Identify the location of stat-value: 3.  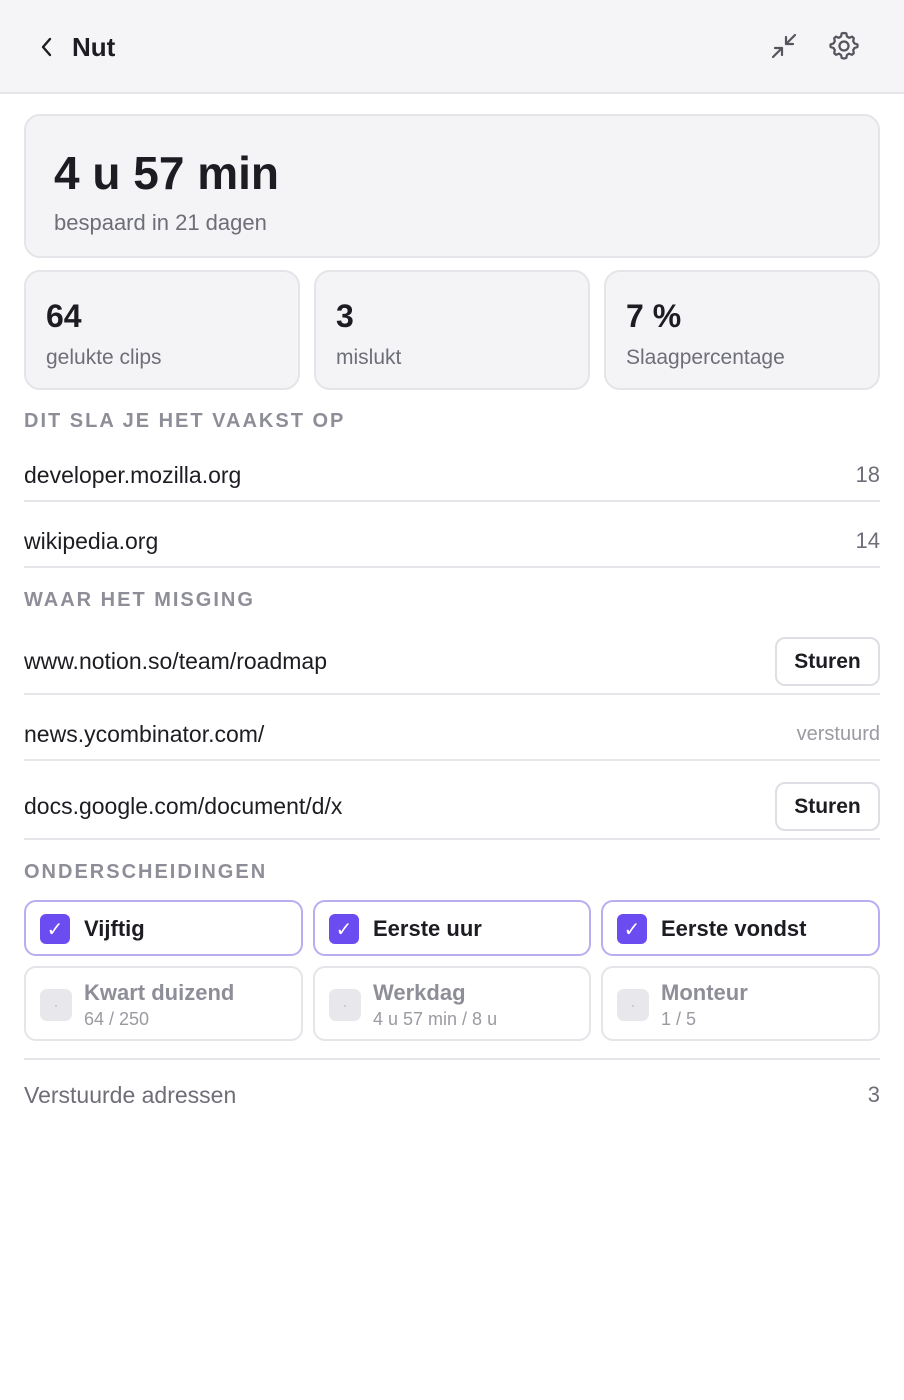
(345, 316).